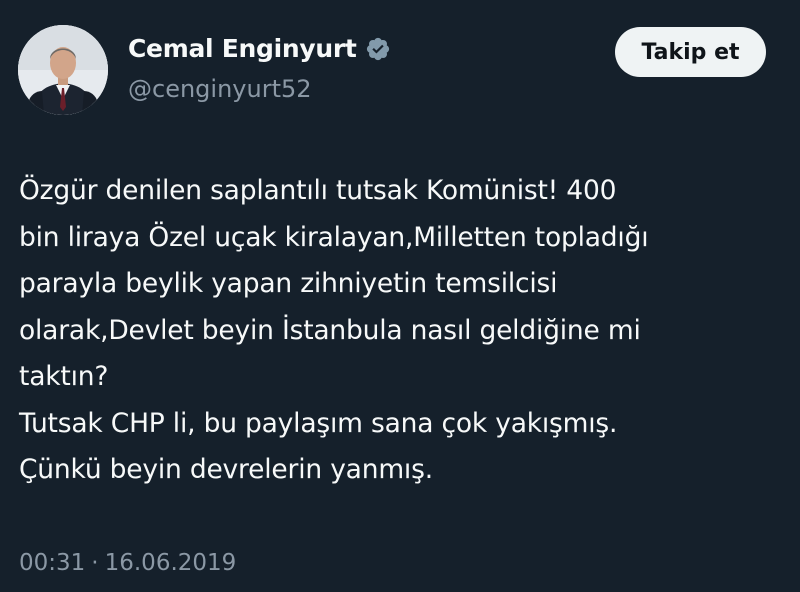  I want to click on tweet-time: 00:31, so click(52, 563).